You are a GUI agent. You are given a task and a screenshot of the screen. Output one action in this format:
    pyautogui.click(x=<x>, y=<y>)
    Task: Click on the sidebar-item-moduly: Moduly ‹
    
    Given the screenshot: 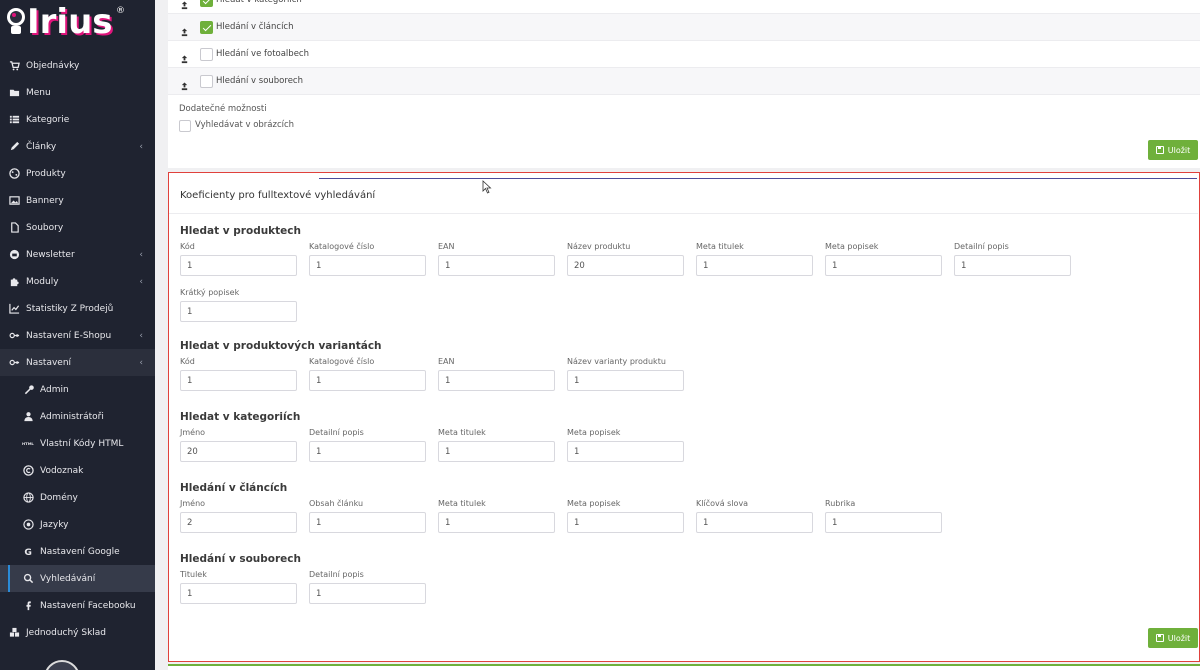 What is the action you would take?
    pyautogui.click(x=77, y=281)
    